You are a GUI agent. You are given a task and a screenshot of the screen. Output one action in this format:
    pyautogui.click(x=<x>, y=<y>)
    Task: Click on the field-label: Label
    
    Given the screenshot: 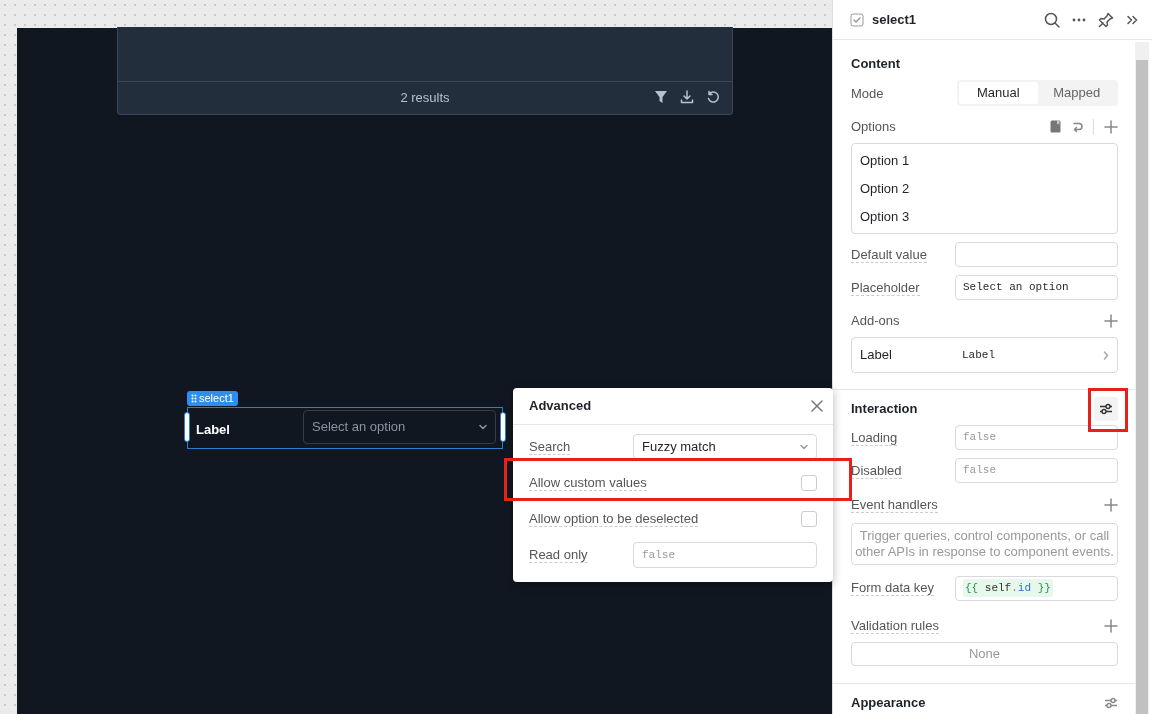 What is the action you would take?
    pyautogui.click(x=213, y=430)
    